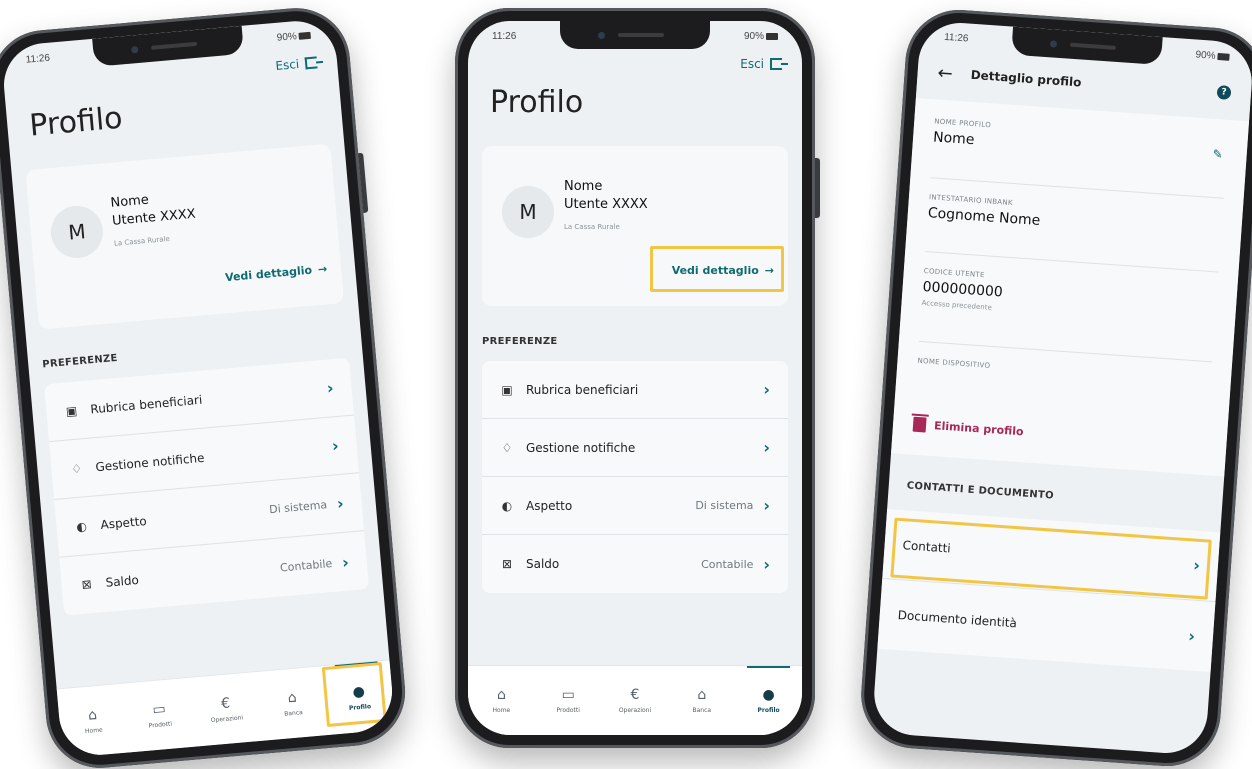  I want to click on detail-header-title: Dettaglio profilo, so click(1026, 78).